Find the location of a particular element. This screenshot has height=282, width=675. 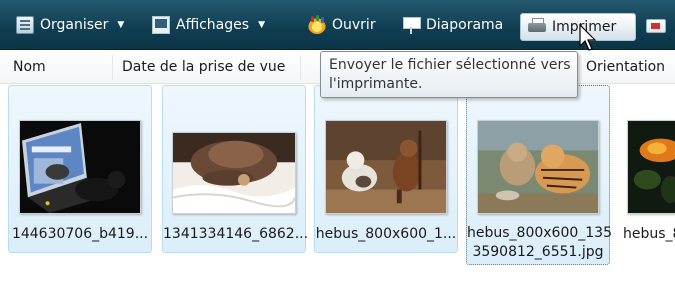

open-with-photo-gallery-icon is located at coordinates (317, 25).